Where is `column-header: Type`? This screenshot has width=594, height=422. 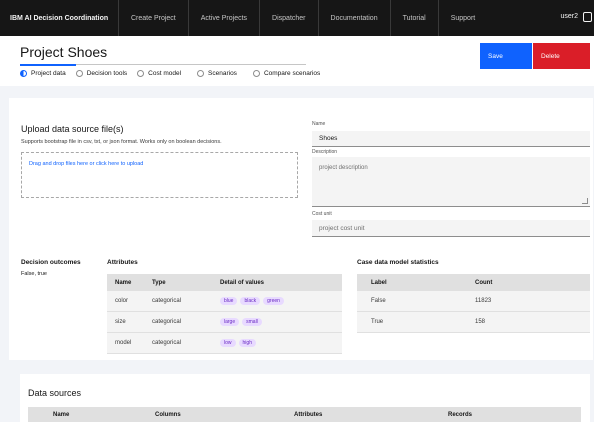 column-header: Type is located at coordinates (159, 282).